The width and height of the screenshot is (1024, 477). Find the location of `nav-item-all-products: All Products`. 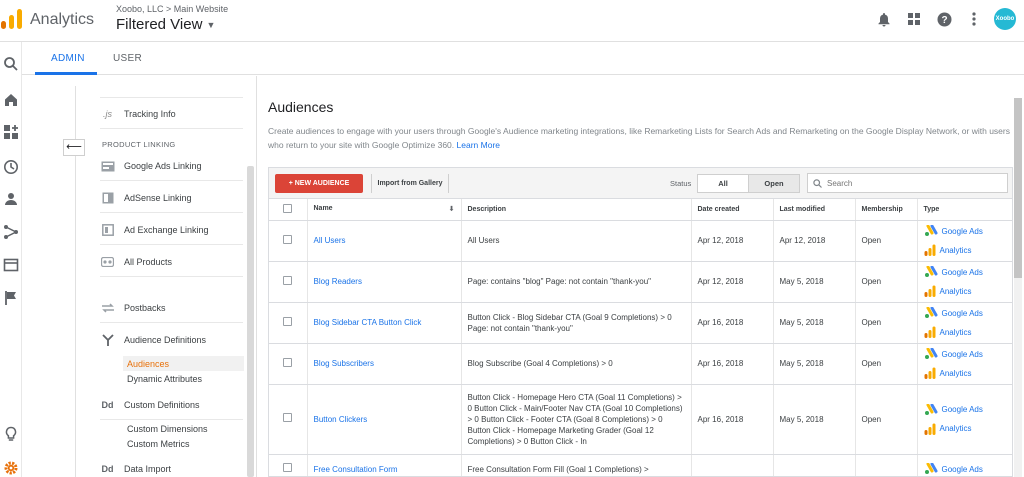

nav-item-all-products: All Products is located at coordinates (136, 262).